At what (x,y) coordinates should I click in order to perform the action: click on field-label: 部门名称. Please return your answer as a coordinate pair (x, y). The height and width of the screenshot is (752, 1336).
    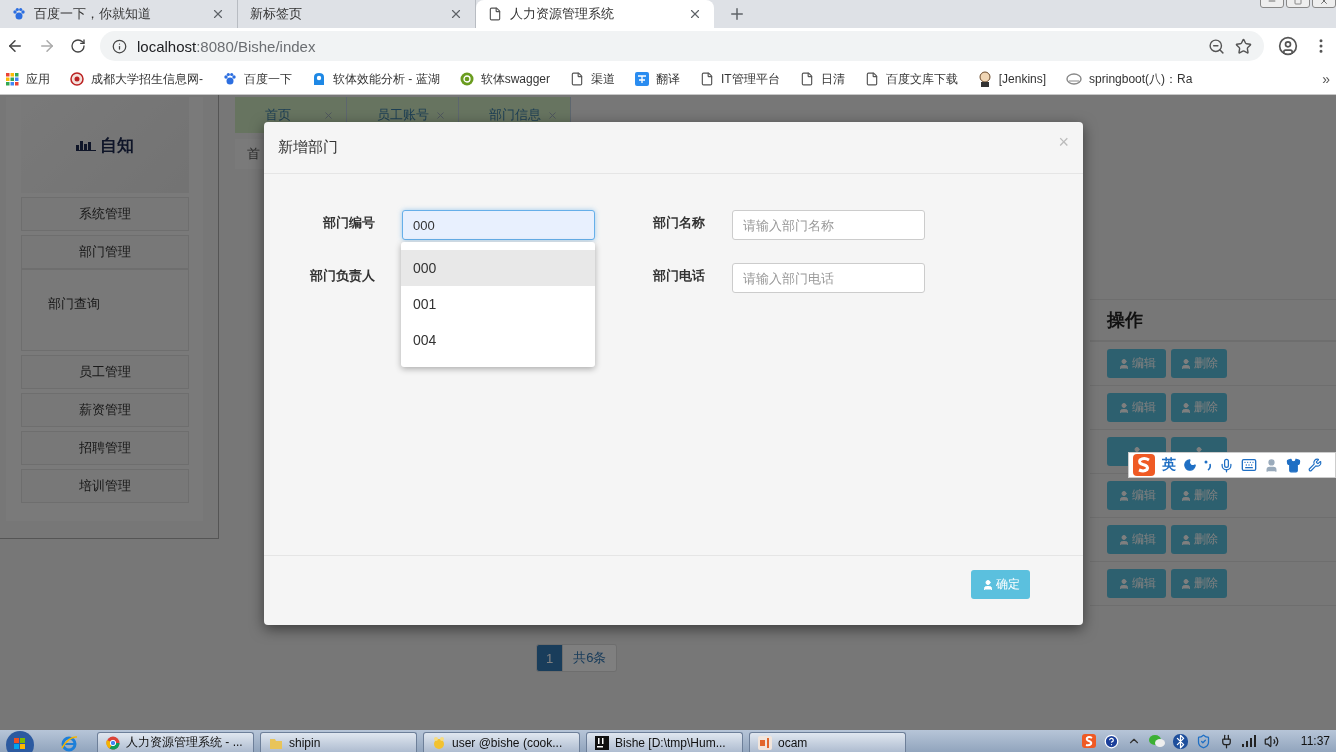
    Looking at the image, I should click on (678, 223).